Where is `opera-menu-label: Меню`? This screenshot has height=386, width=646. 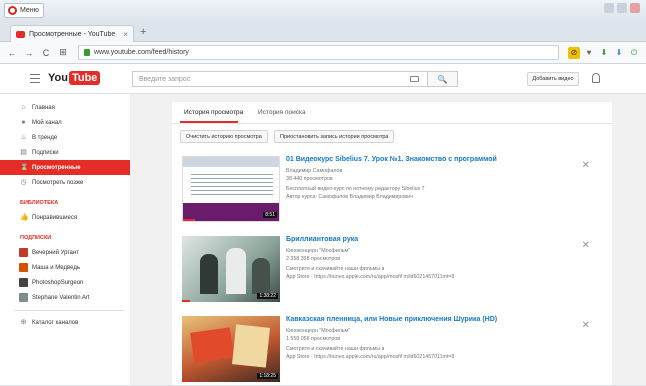
opera-menu-label: Меню is located at coordinates (29, 10).